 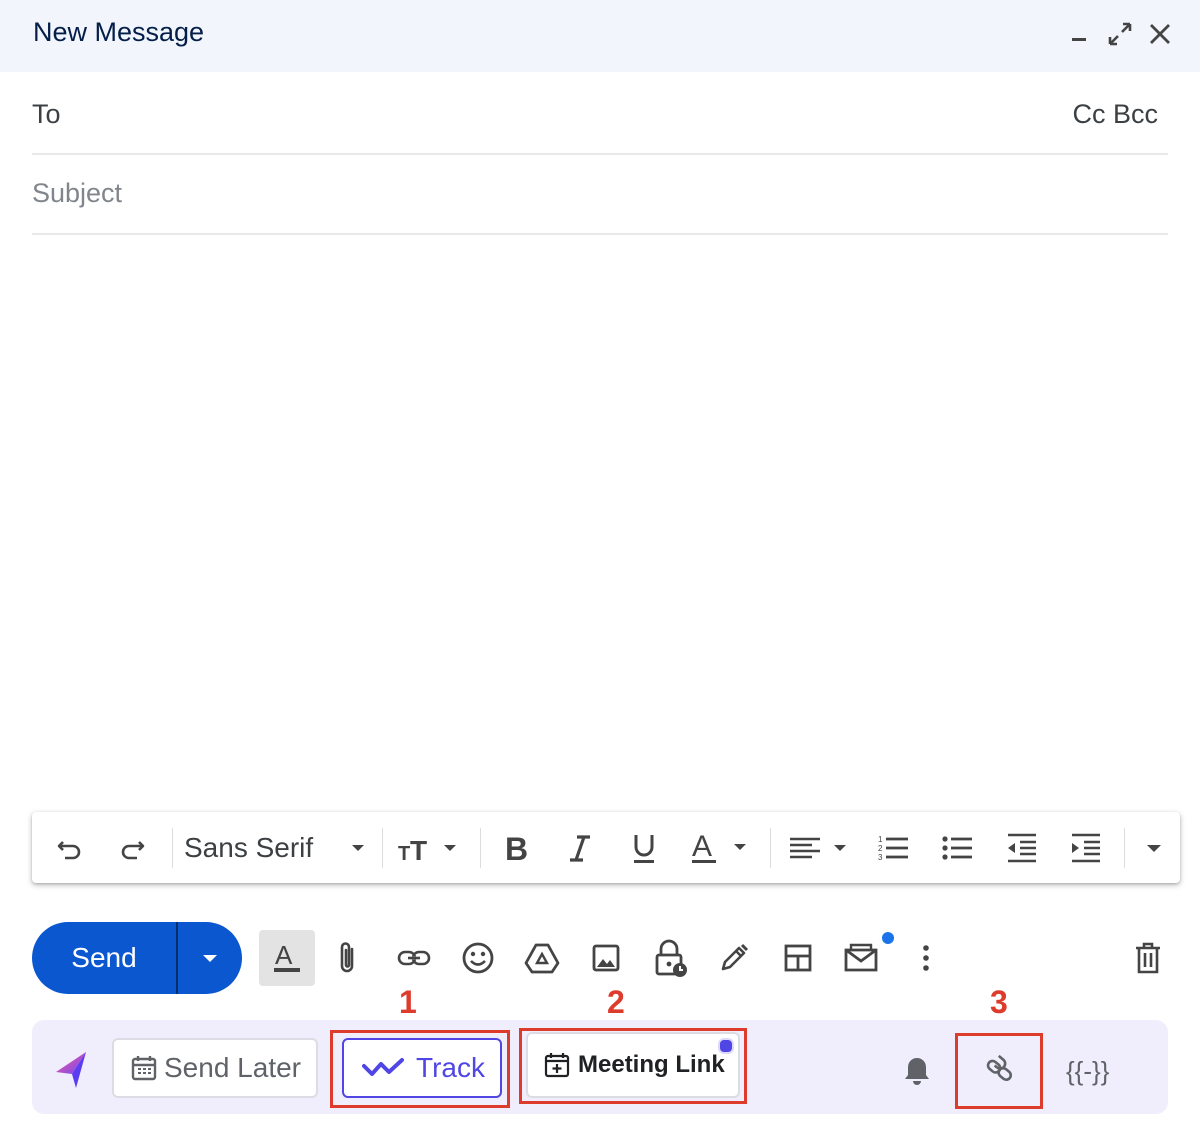 I want to click on annotation-number-3: 3, so click(x=999, y=1002).